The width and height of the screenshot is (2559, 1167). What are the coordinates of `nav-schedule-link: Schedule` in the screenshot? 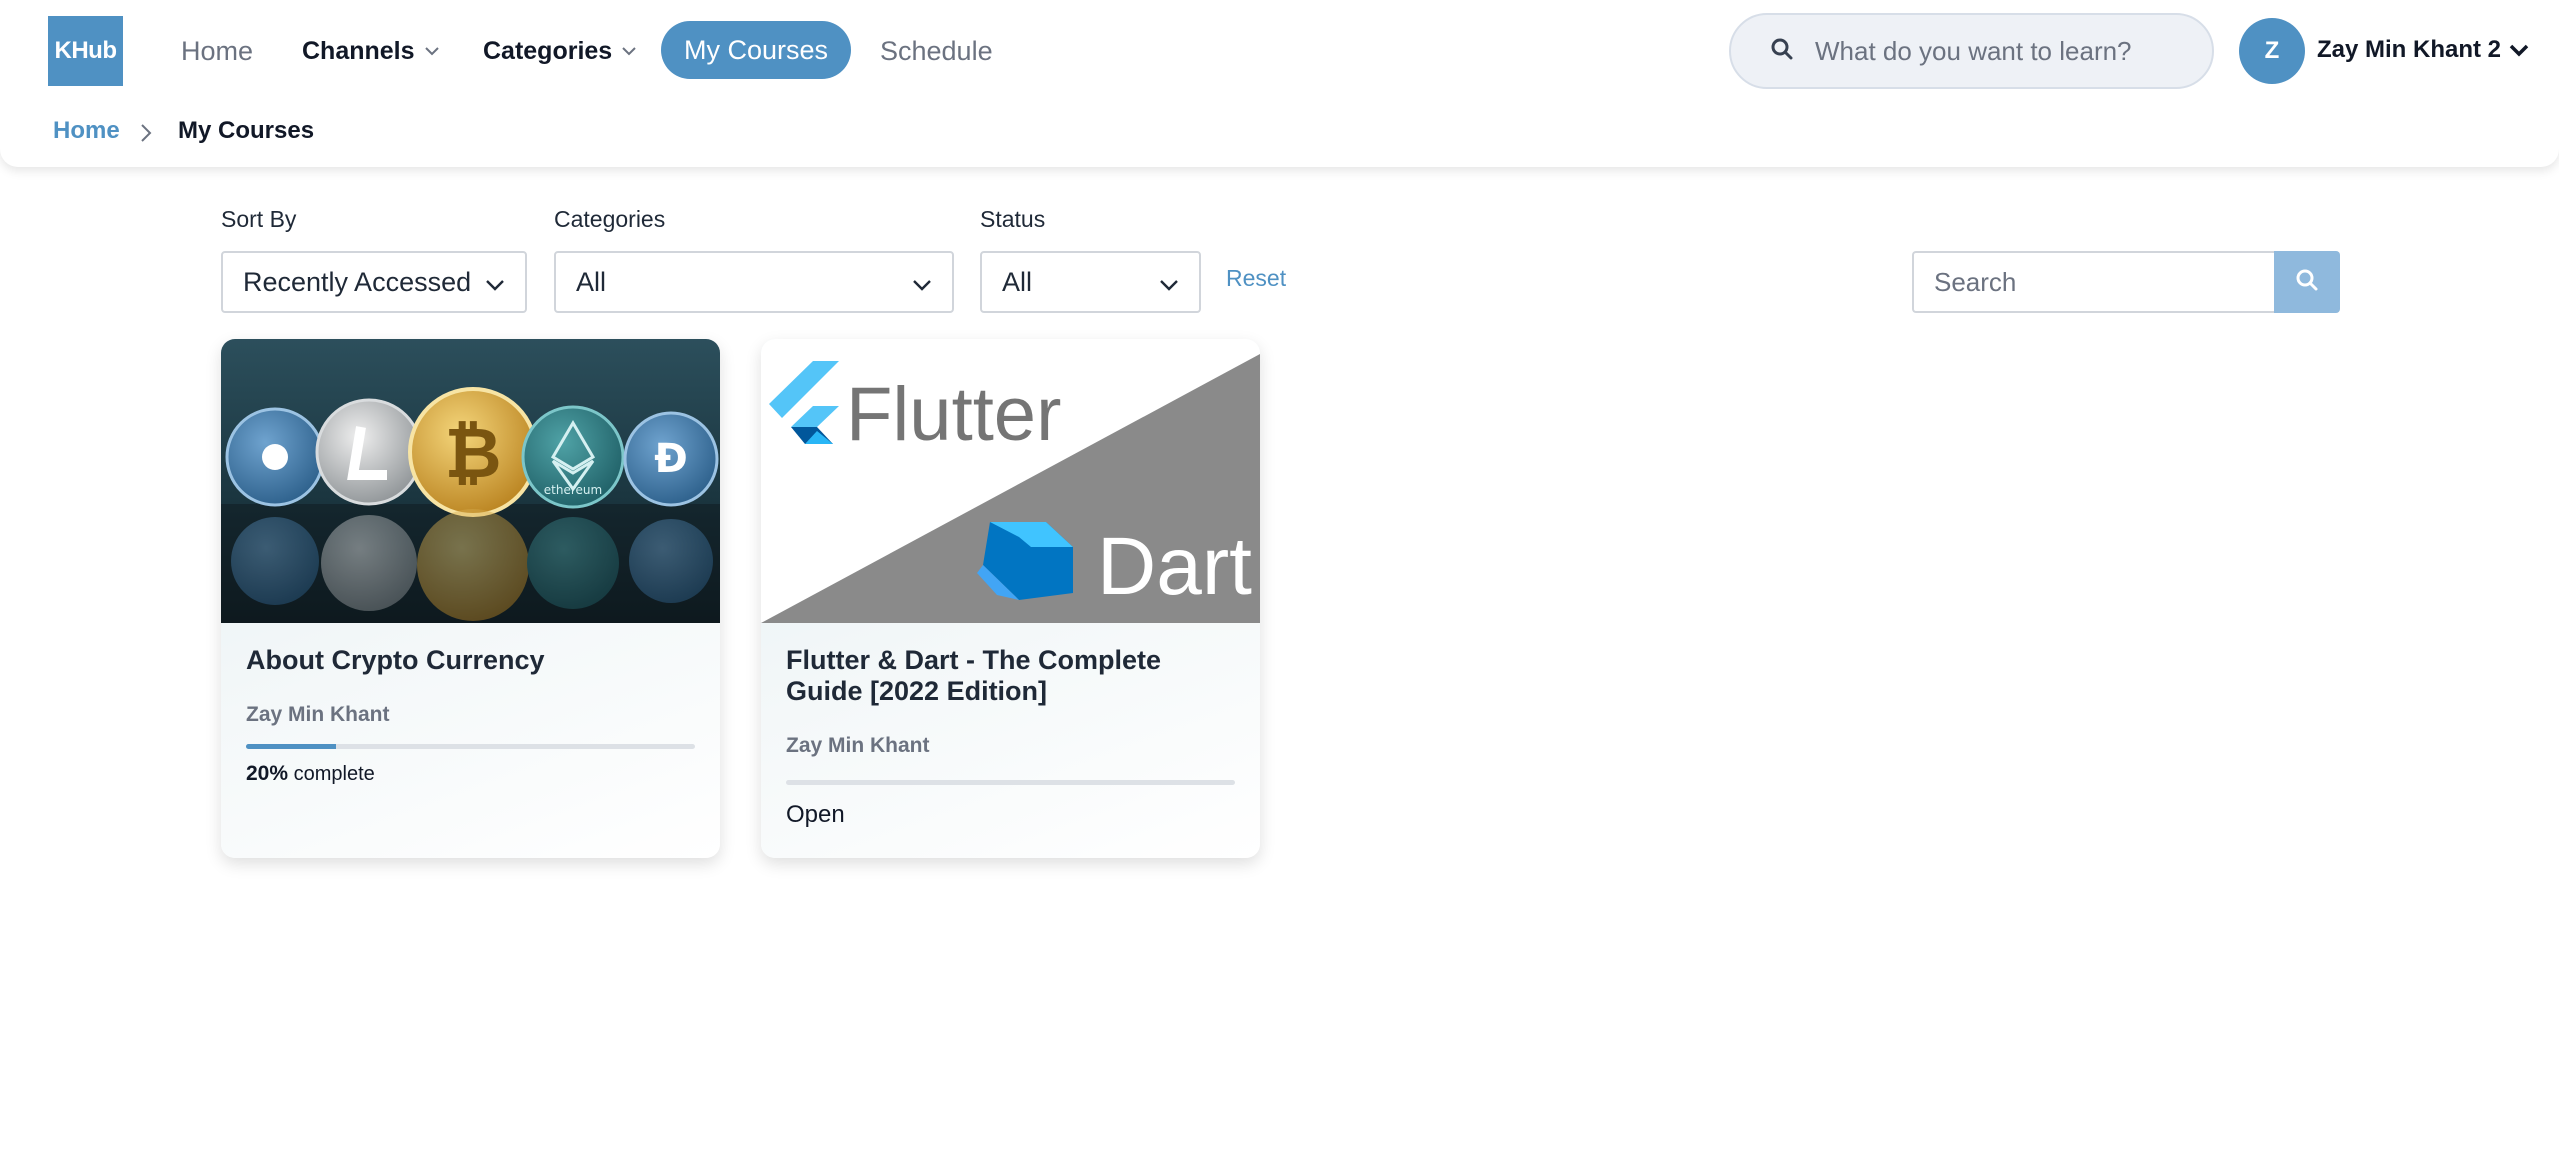 It's located at (936, 51).